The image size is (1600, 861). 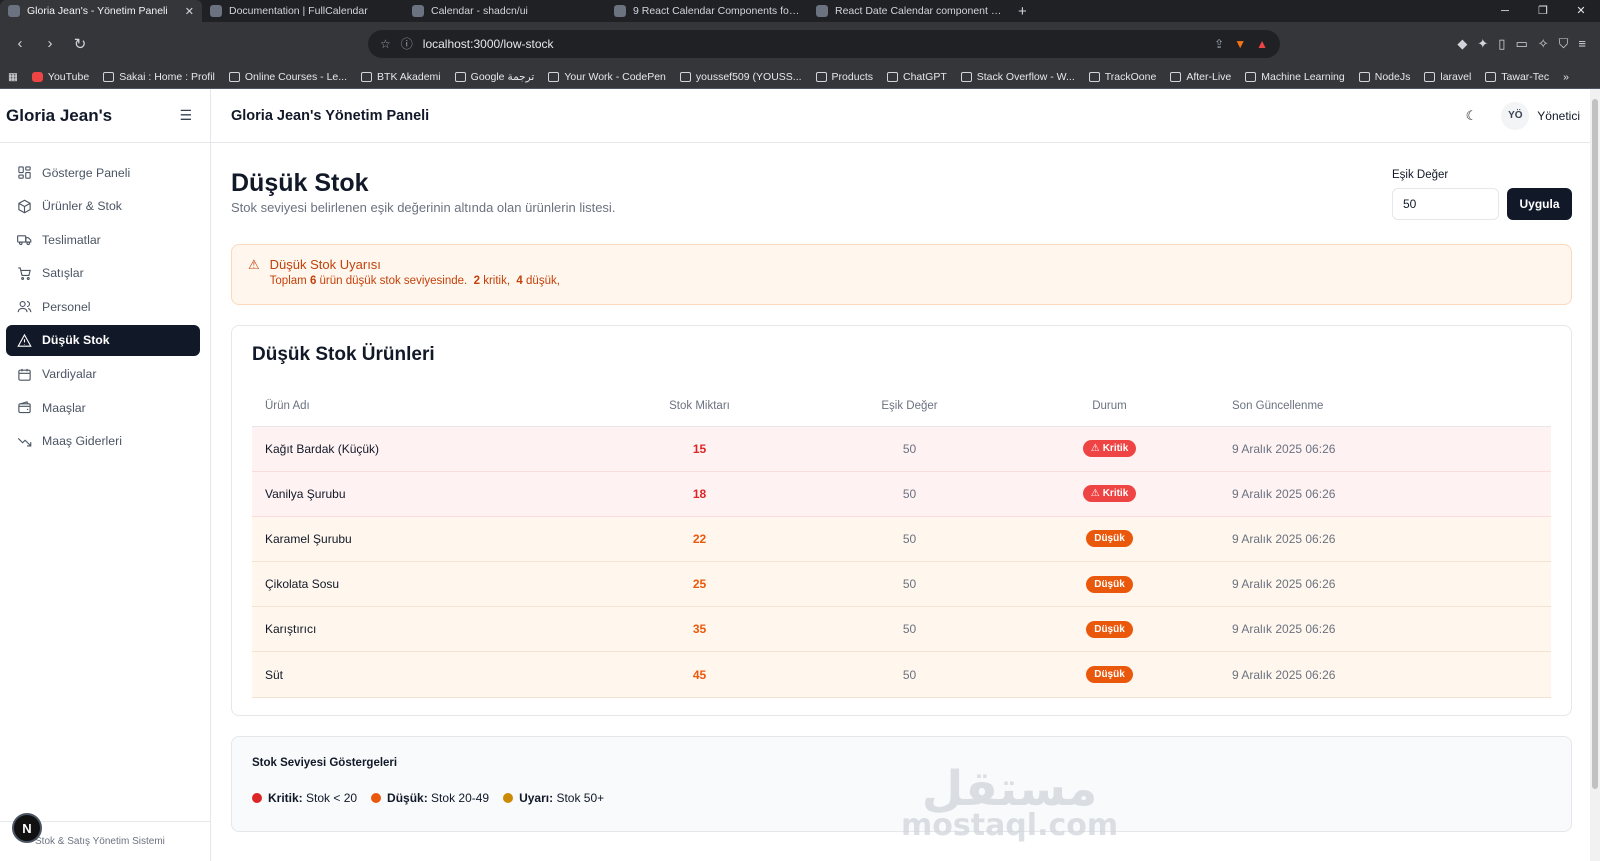 What do you see at coordinates (37, 76) in the screenshot?
I see `youtube-icon` at bounding box center [37, 76].